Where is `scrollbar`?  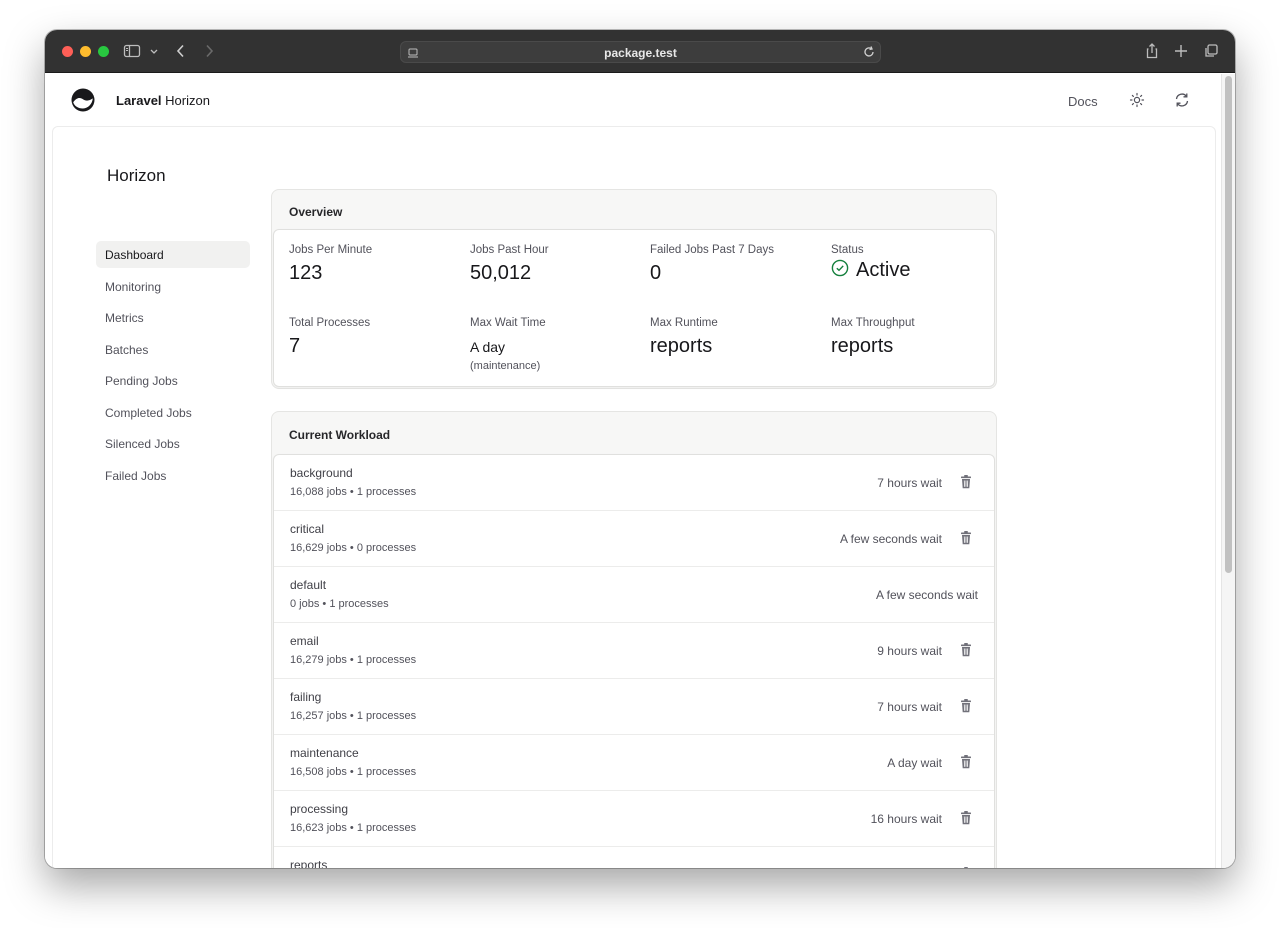 scrollbar is located at coordinates (1228, 471).